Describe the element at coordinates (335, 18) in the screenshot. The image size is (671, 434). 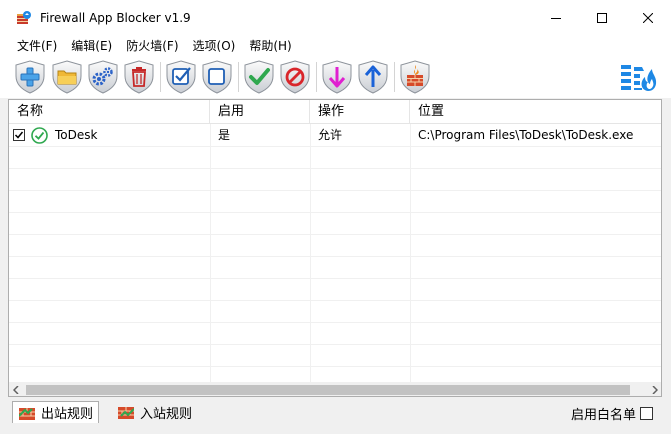
I see `title-bar: Firewall App Blocker v1.9` at that location.